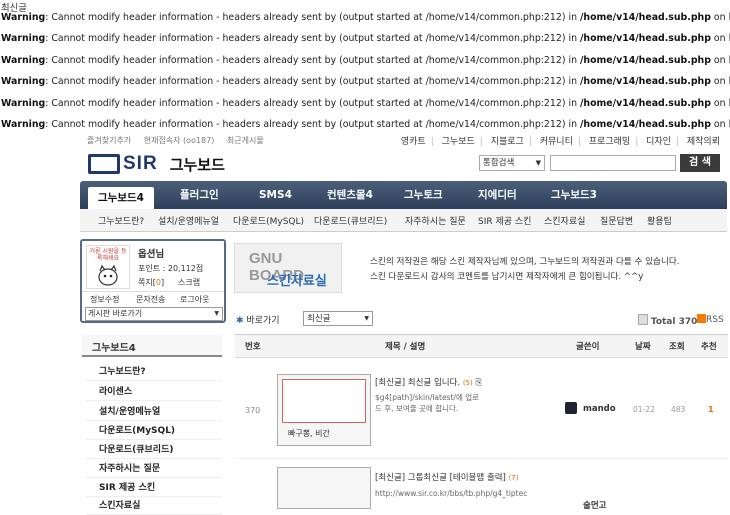  I want to click on cat-icon, so click(108, 275).